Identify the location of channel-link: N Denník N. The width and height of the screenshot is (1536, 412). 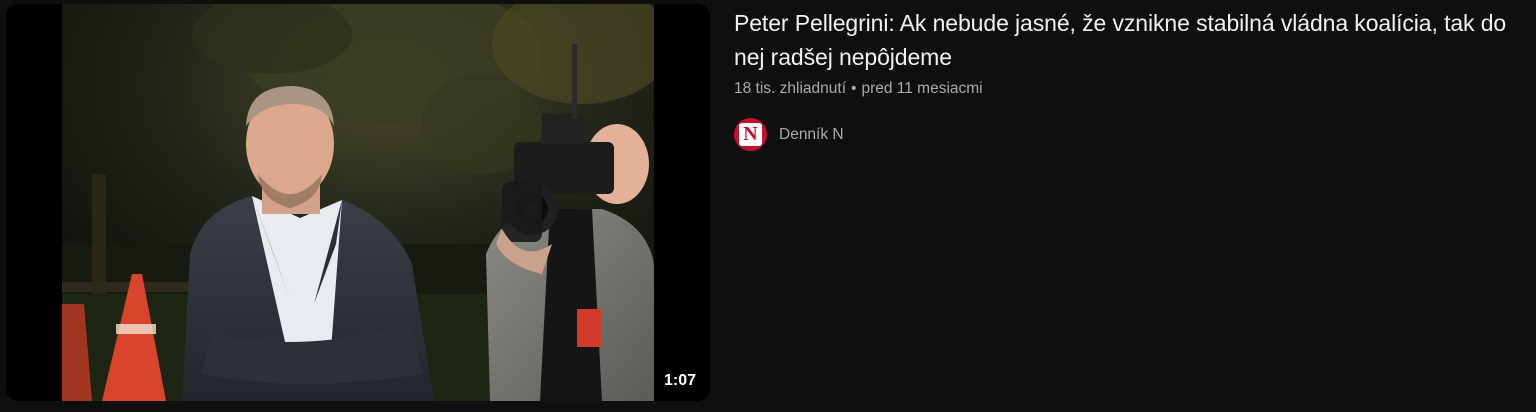
(1129, 134).